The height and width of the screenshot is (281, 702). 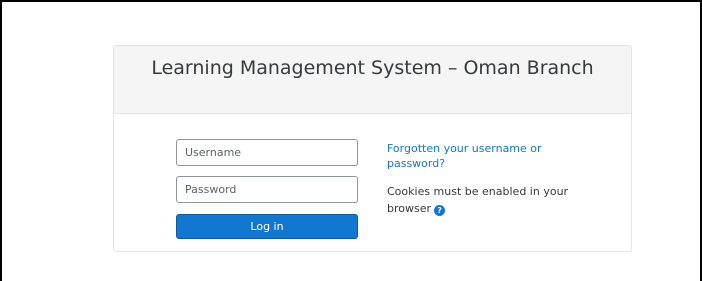 I want to click on forgot-credentials-link: Forgotten your username or password?, so click(x=487, y=156).